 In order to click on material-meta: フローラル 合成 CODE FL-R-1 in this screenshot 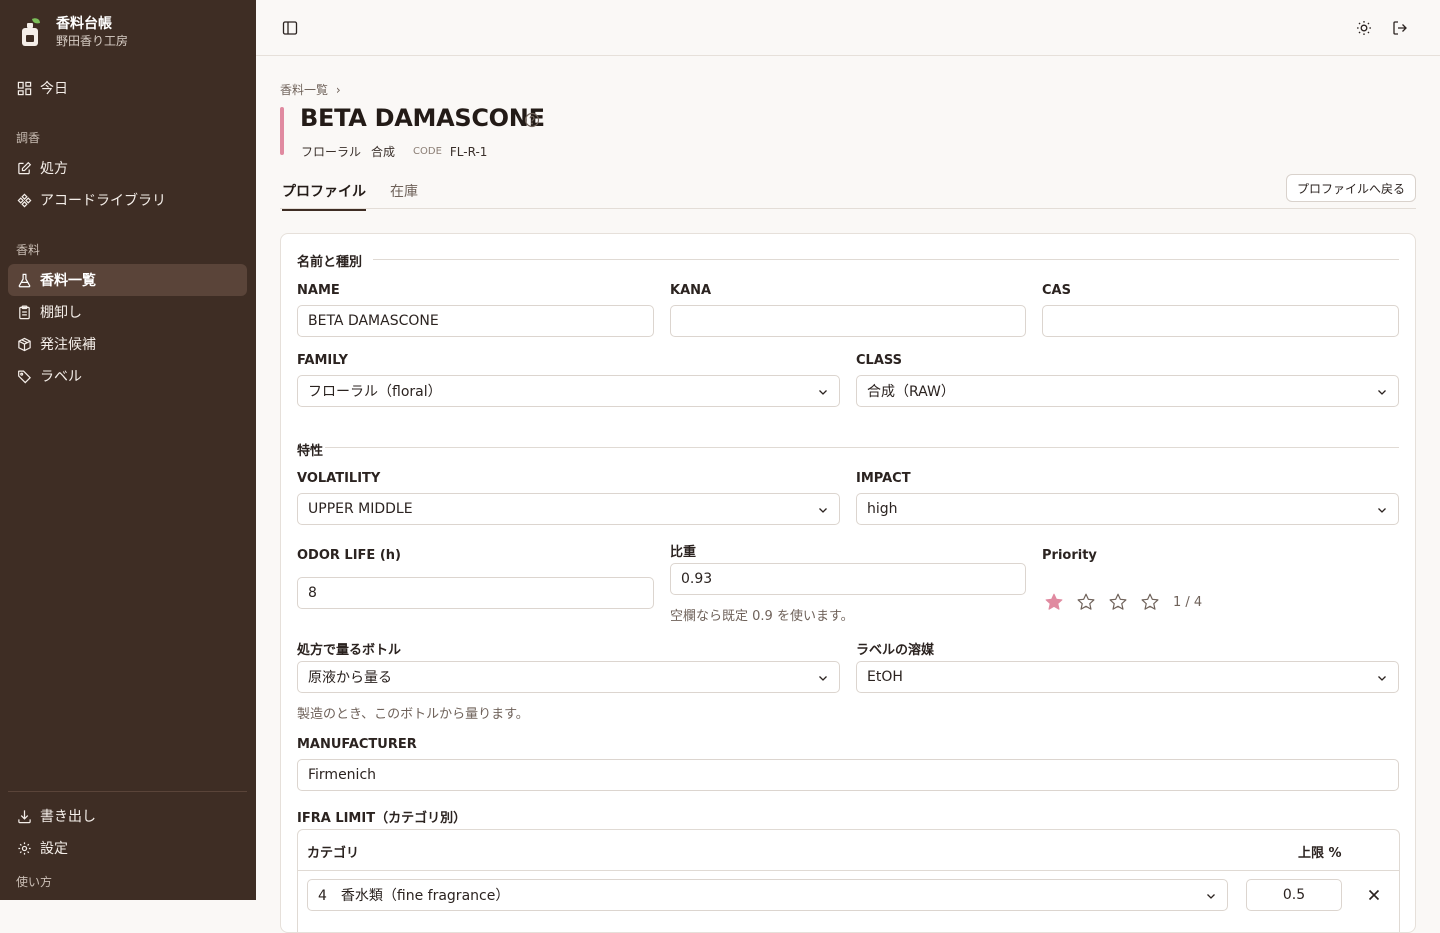, I will do `click(394, 151)`.